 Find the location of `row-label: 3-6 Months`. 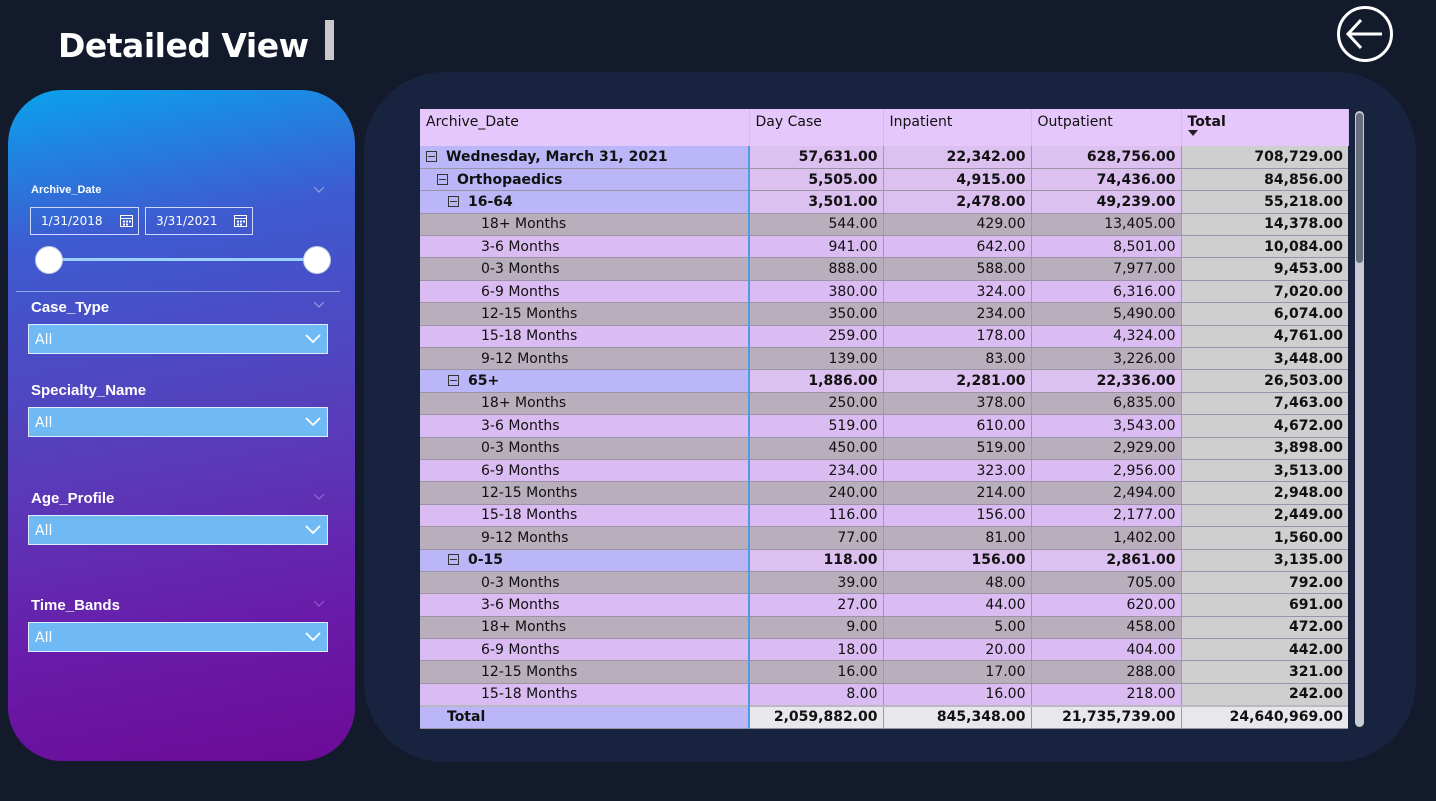

row-label: 3-6 Months is located at coordinates (520, 425).